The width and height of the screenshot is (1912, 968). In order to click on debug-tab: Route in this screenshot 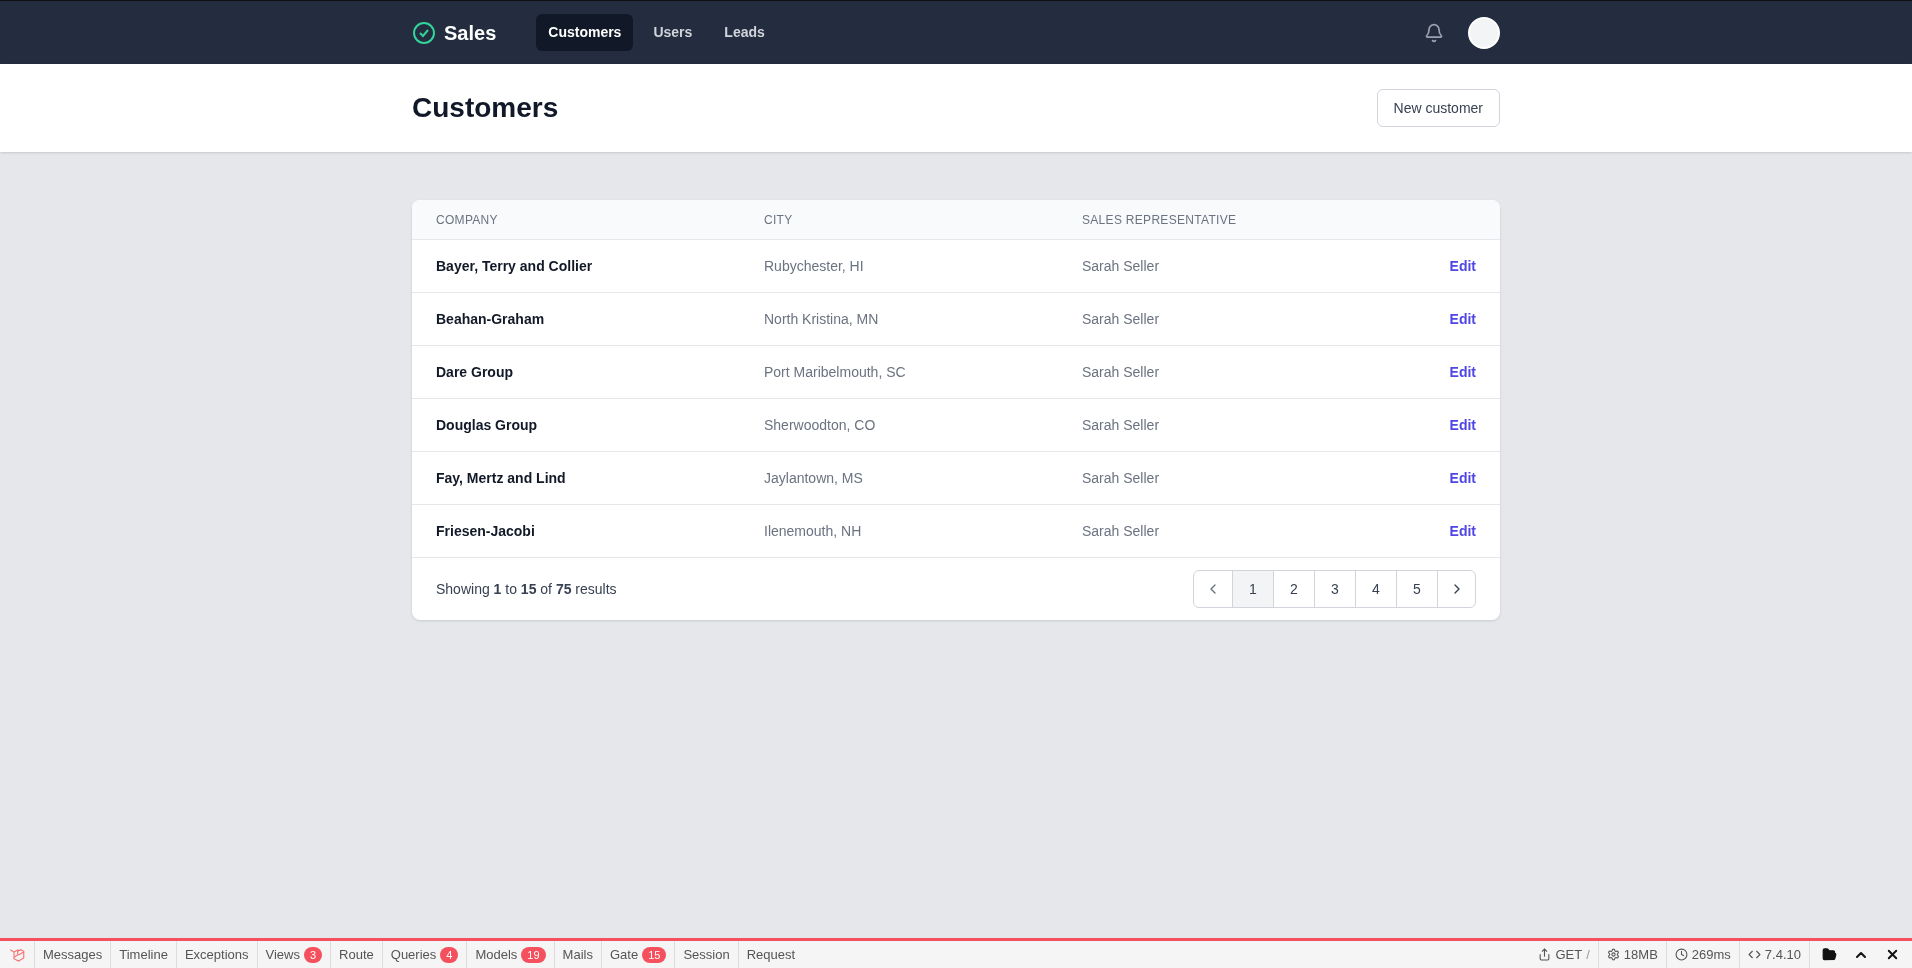, I will do `click(356, 954)`.